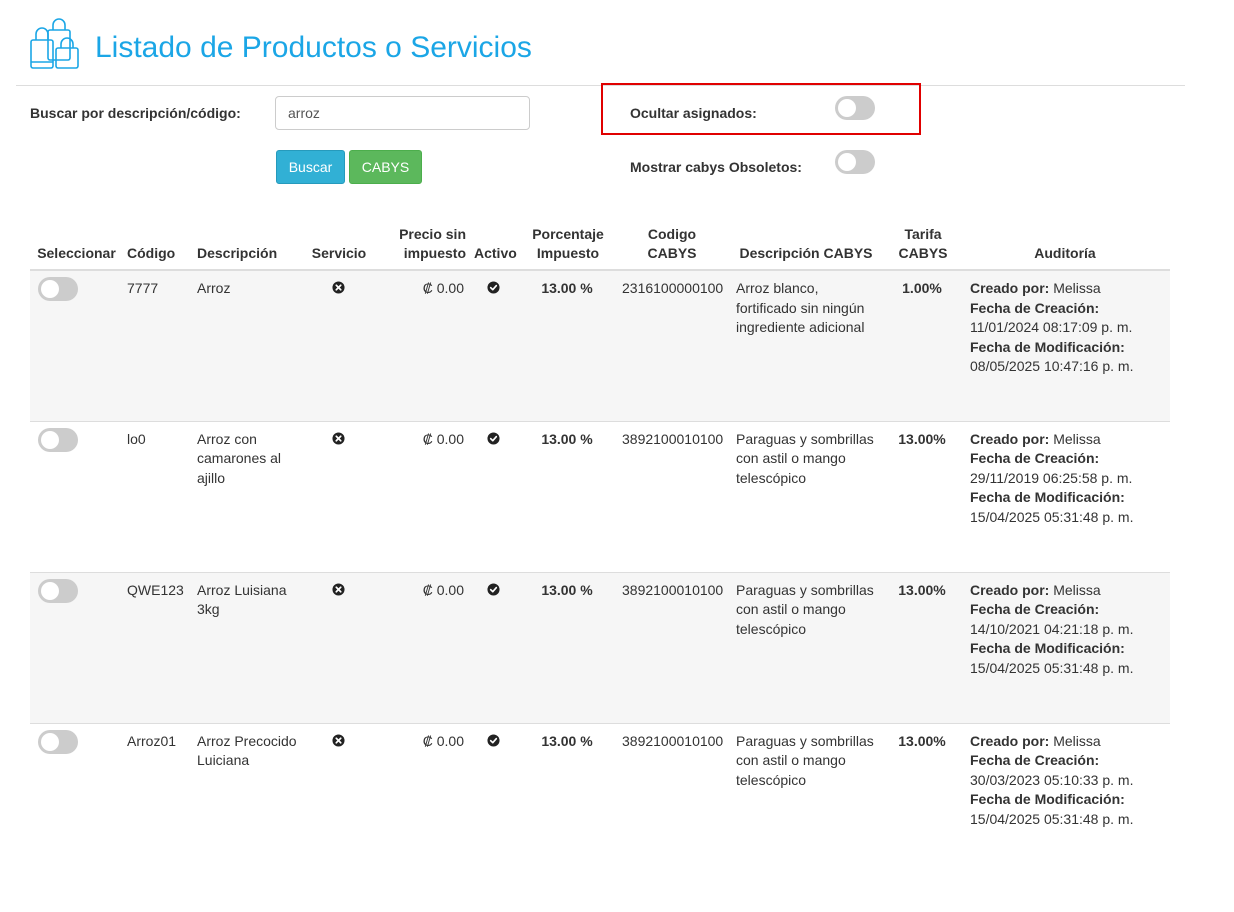 The width and height of the screenshot is (1234, 912). Describe the element at coordinates (54, 43) in the screenshot. I see `shopping-bags-icon` at that location.